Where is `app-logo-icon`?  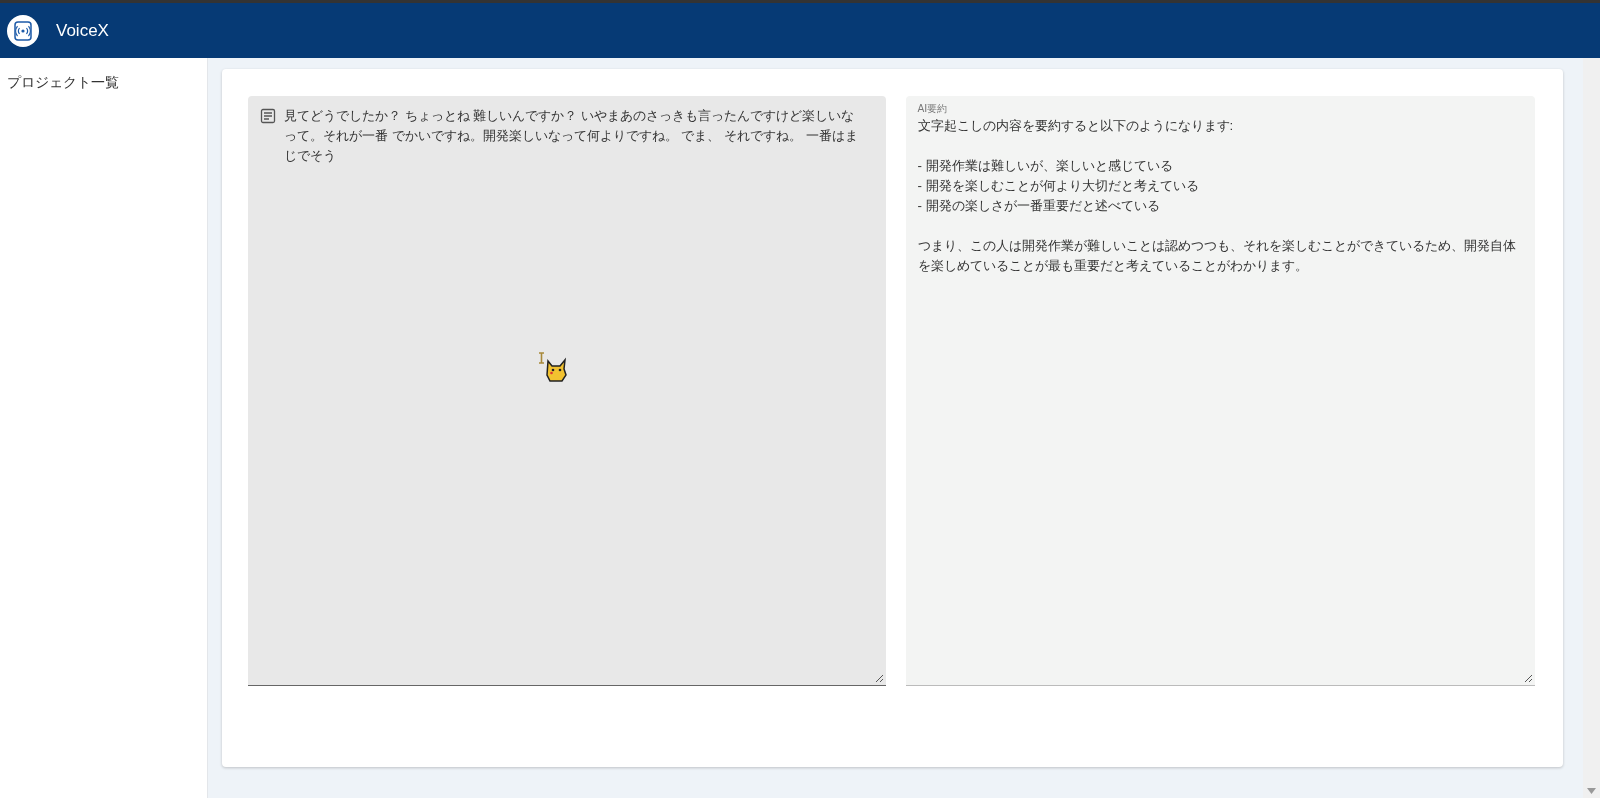 app-logo-icon is located at coordinates (23, 30).